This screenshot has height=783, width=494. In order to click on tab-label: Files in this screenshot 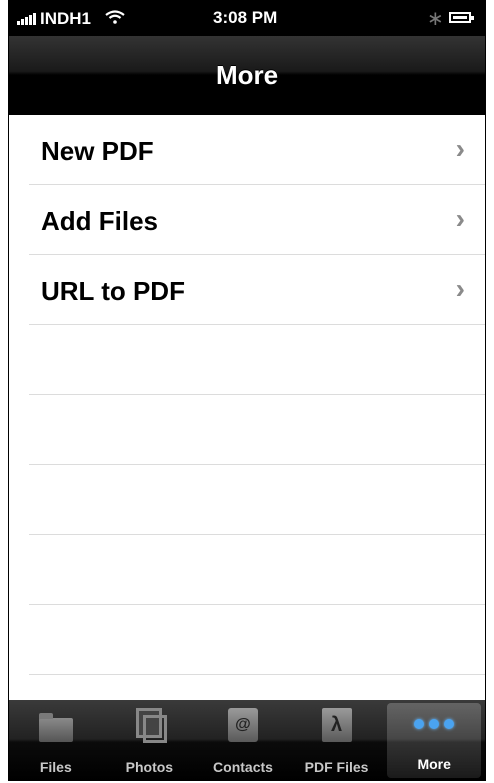, I will do `click(55, 767)`.